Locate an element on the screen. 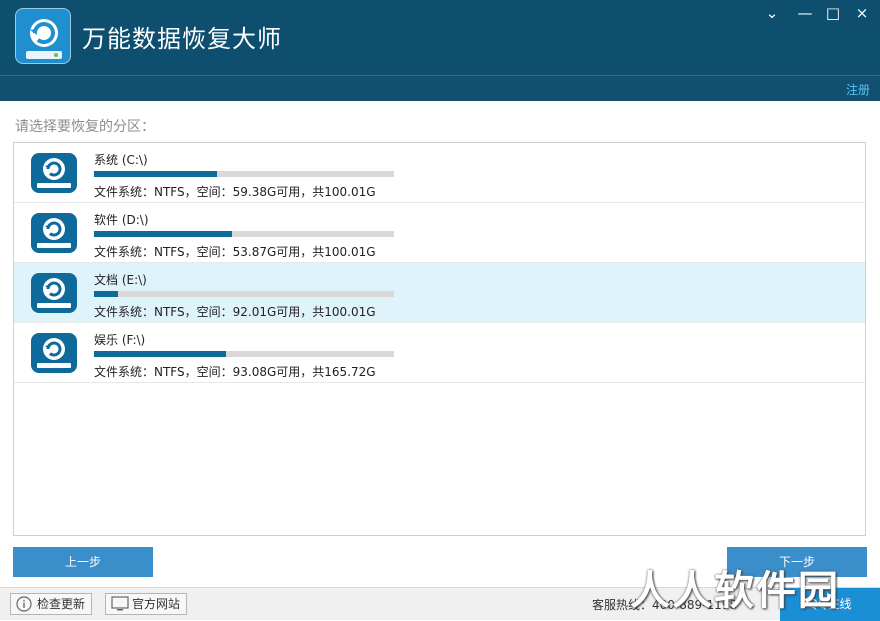 This screenshot has height=621, width=880. partition-name: 软件 (D:\) is located at coordinates (121, 220).